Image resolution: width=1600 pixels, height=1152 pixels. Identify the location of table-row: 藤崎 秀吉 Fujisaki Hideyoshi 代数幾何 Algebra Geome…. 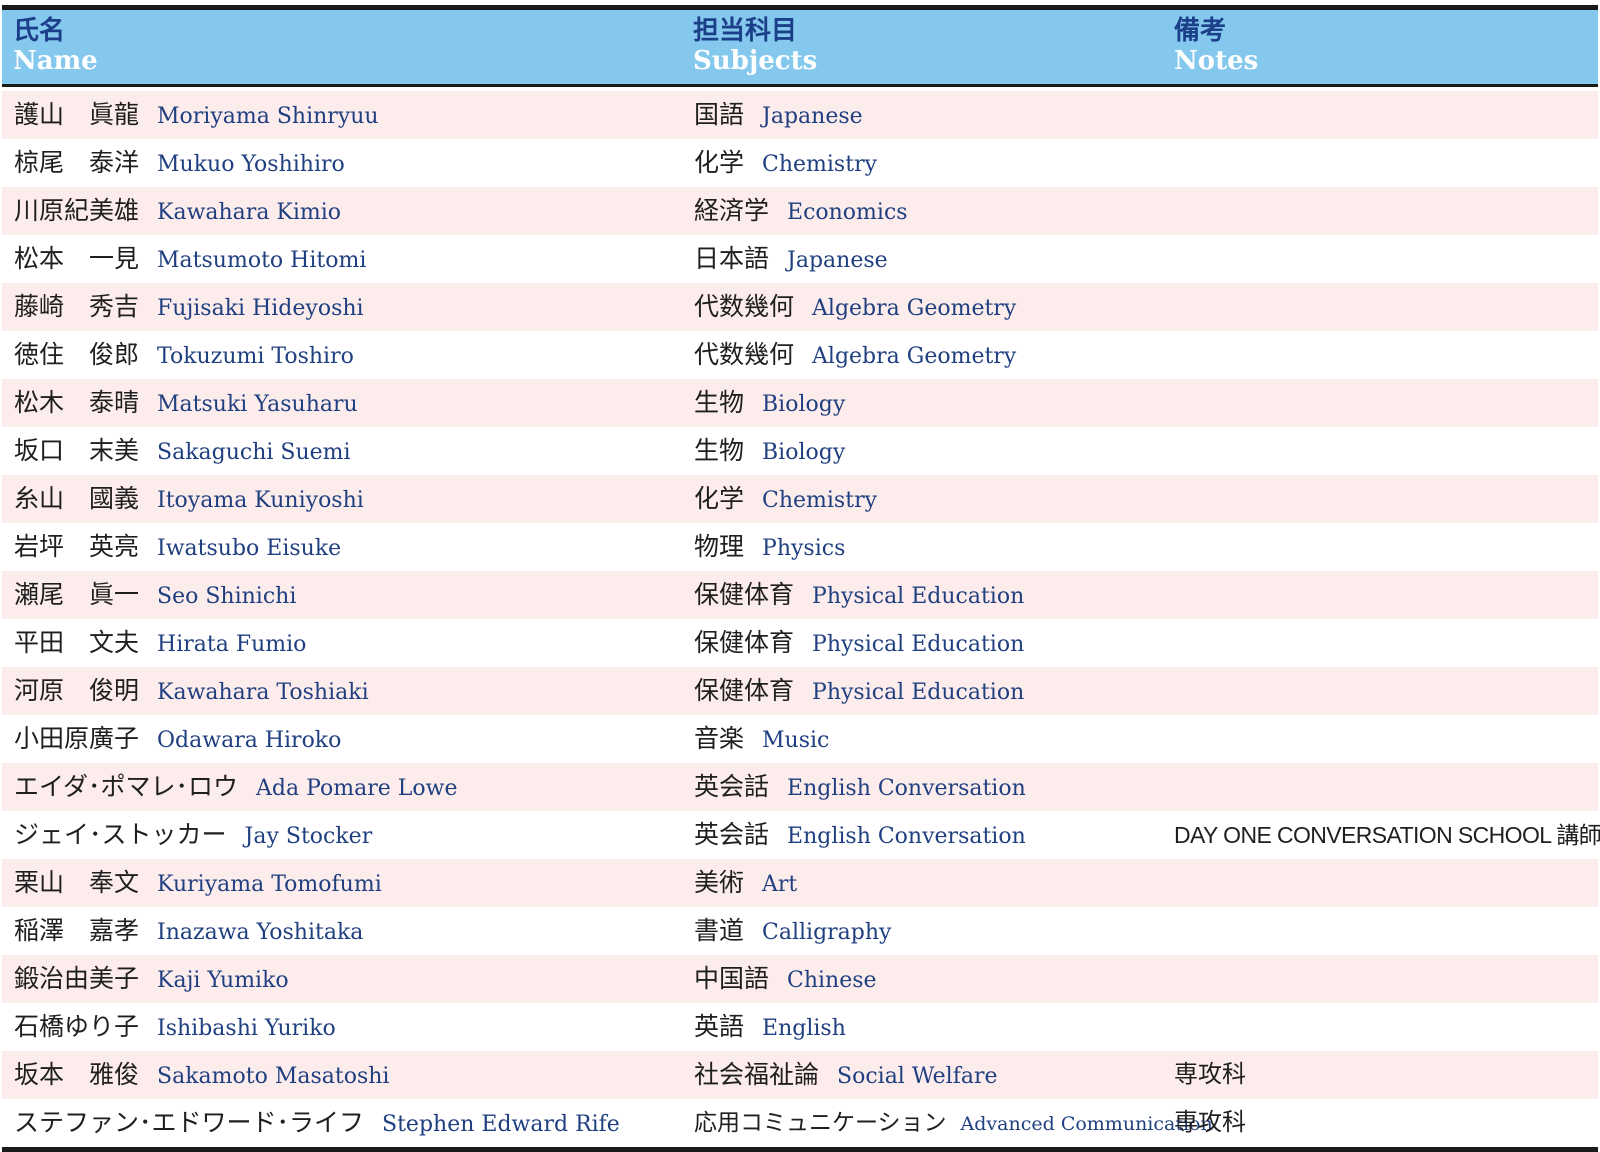
(800, 307).